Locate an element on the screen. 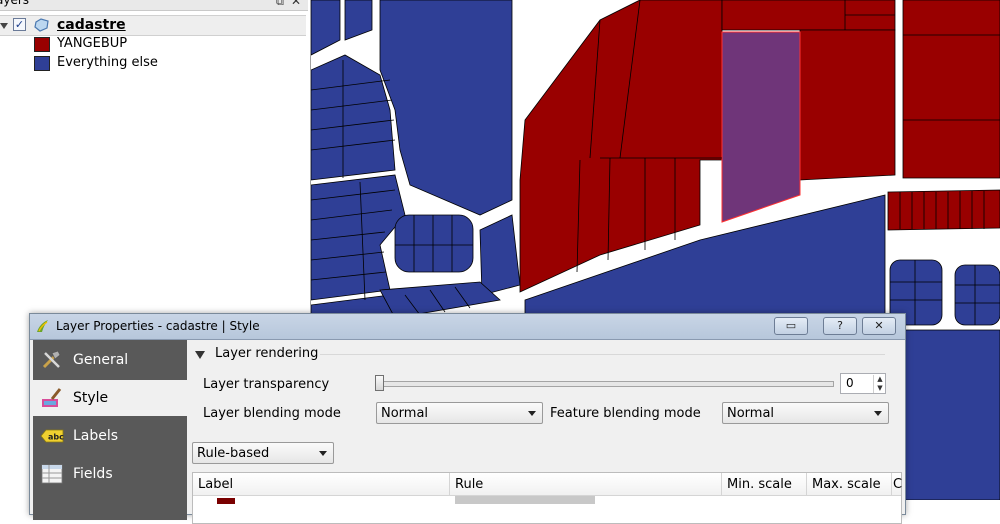 The image size is (1000, 524). feature-blending-select: Normal is located at coordinates (805, 413).